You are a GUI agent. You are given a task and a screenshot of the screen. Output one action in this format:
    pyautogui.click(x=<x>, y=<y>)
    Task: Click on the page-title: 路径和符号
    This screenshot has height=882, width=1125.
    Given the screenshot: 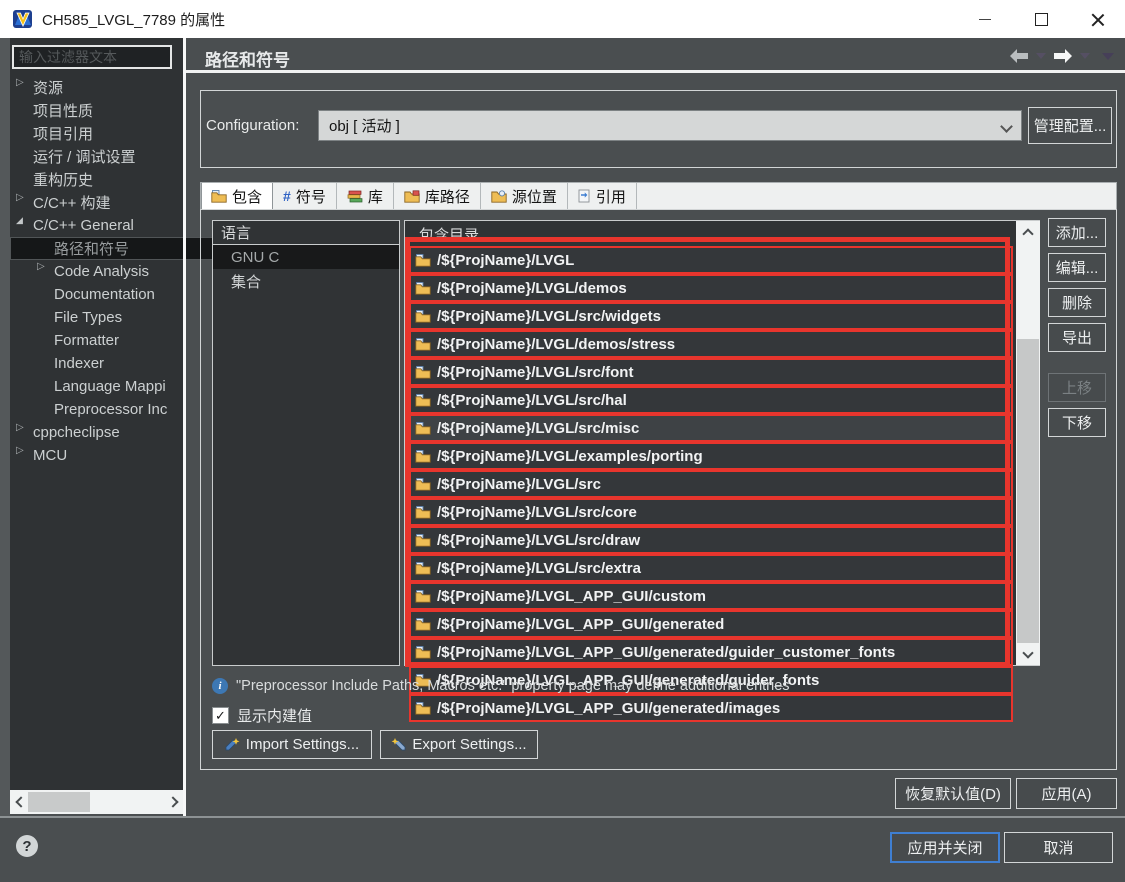 What is the action you would take?
    pyautogui.click(x=247, y=60)
    